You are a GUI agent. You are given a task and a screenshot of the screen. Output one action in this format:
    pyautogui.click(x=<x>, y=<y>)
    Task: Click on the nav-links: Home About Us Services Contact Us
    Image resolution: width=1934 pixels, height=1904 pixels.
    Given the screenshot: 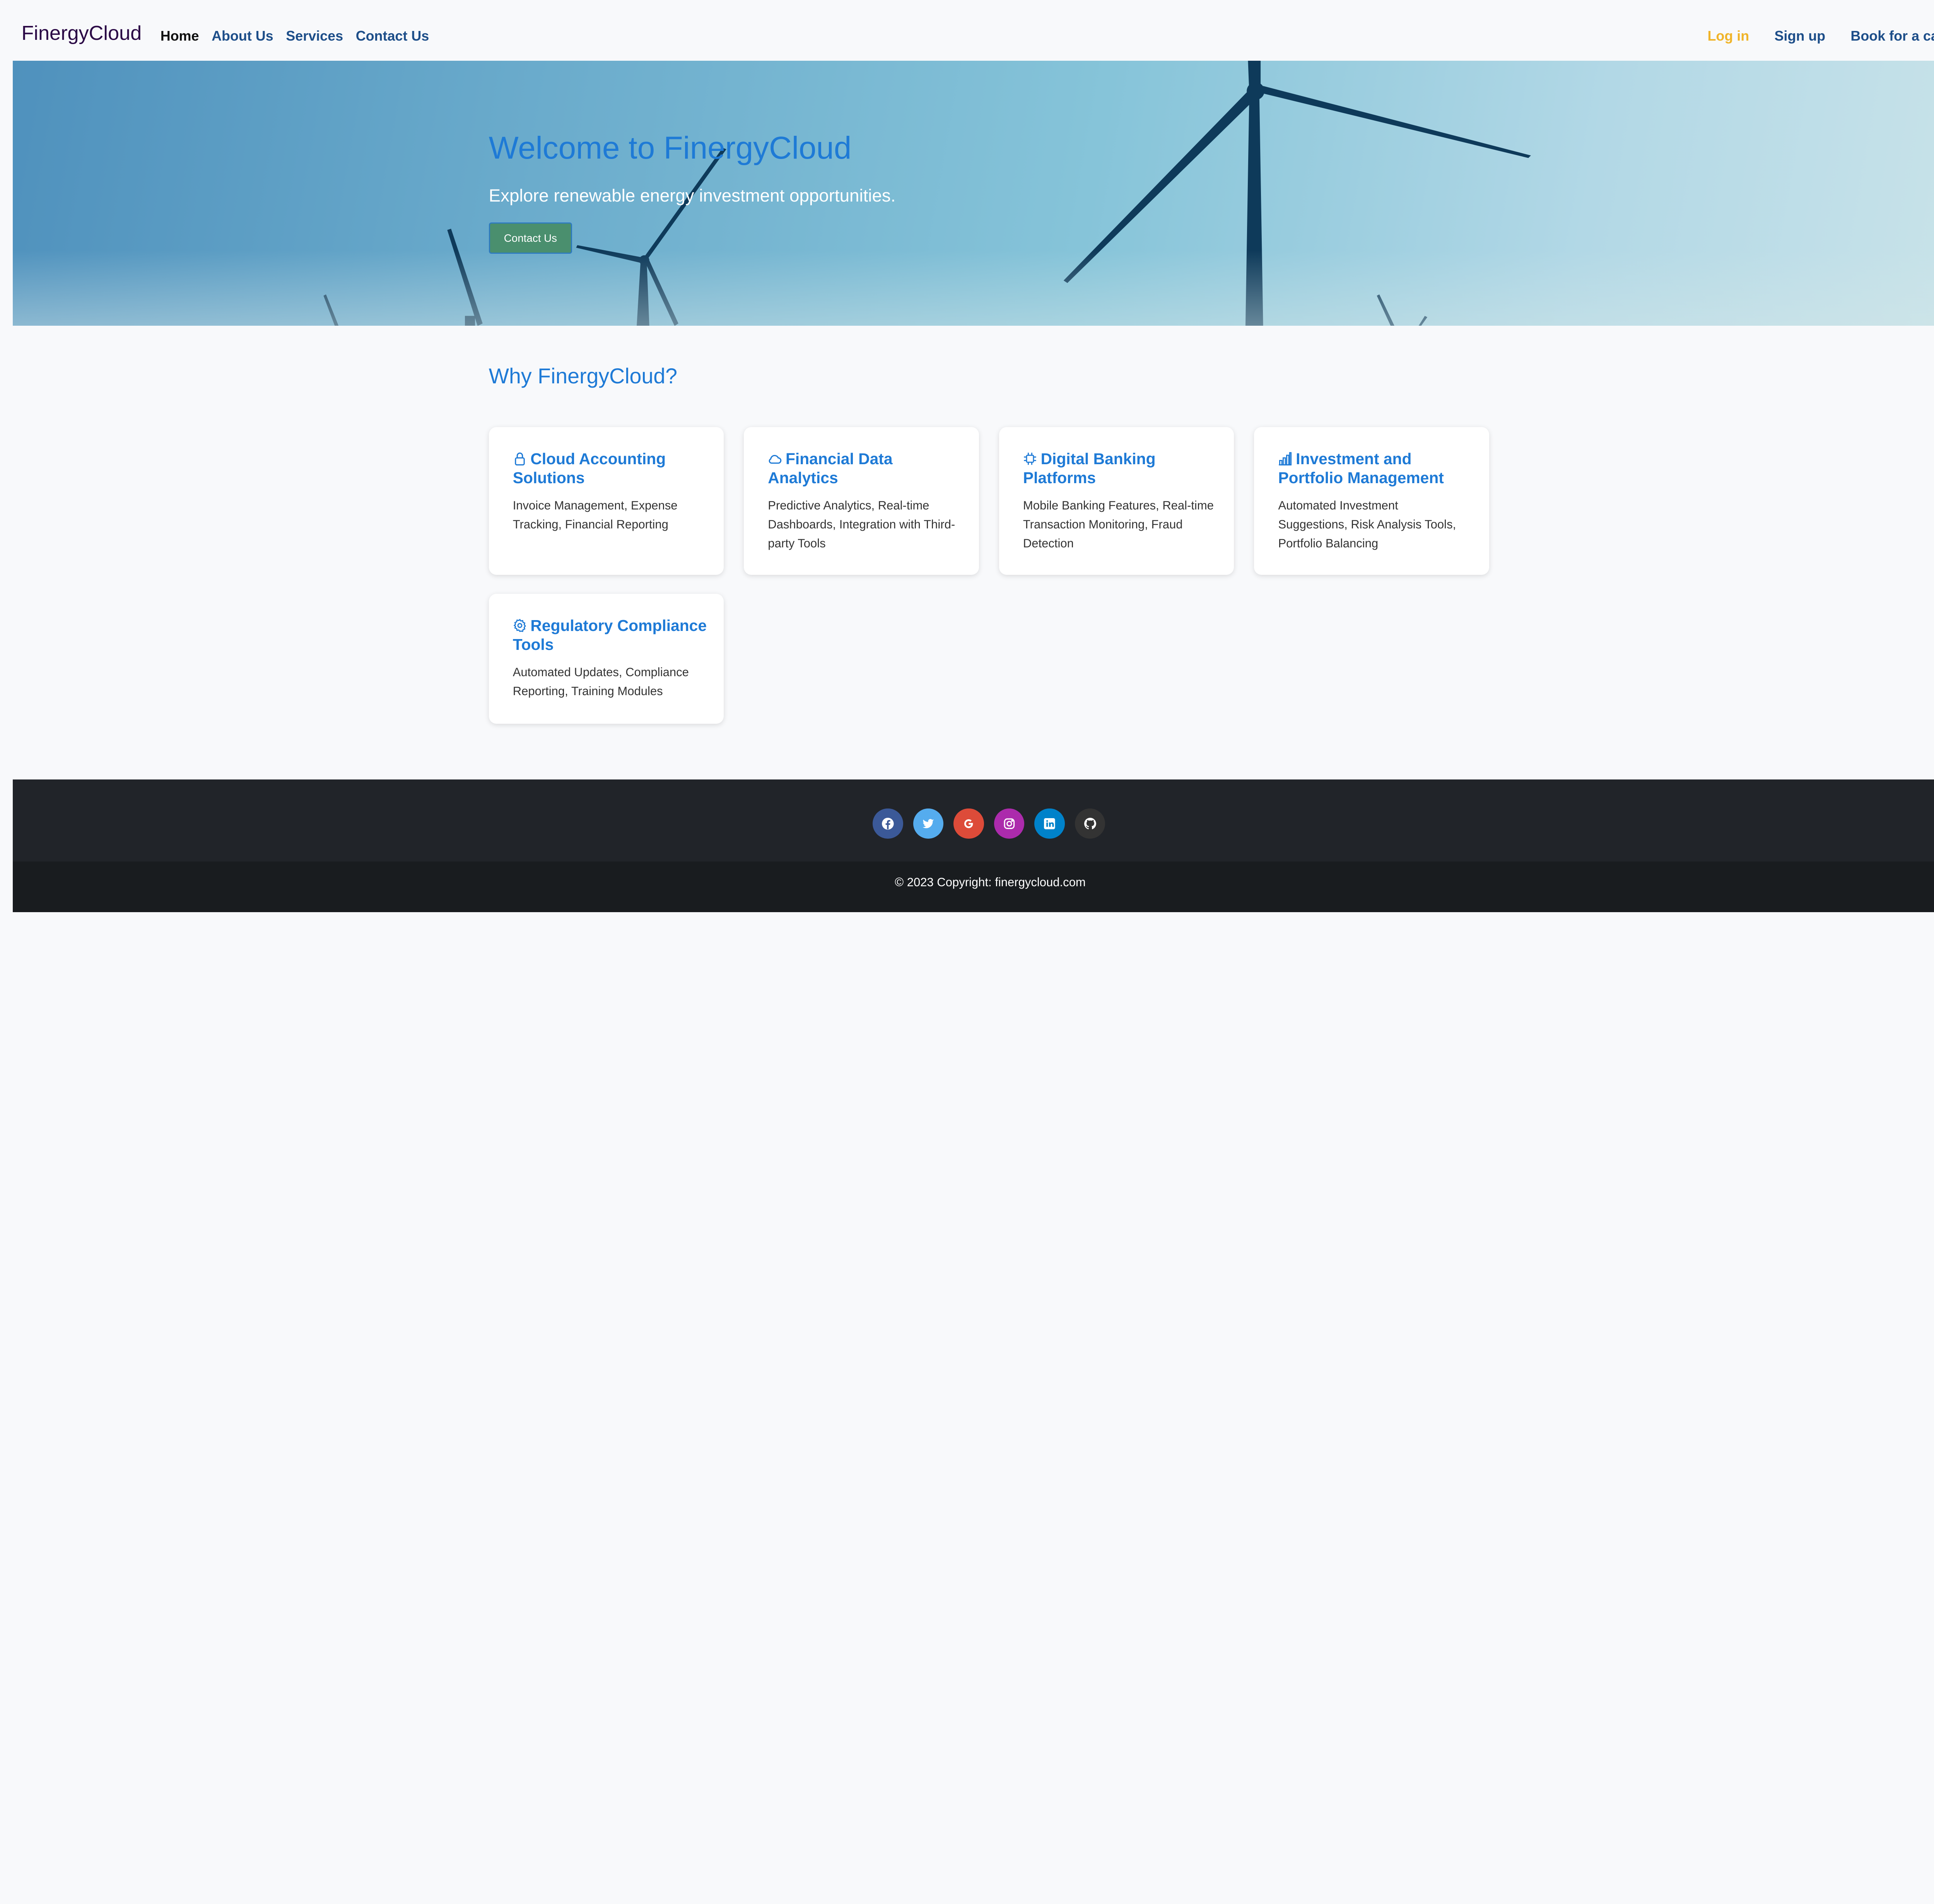 What is the action you would take?
    pyautogui.click(x=295, y=36)
    